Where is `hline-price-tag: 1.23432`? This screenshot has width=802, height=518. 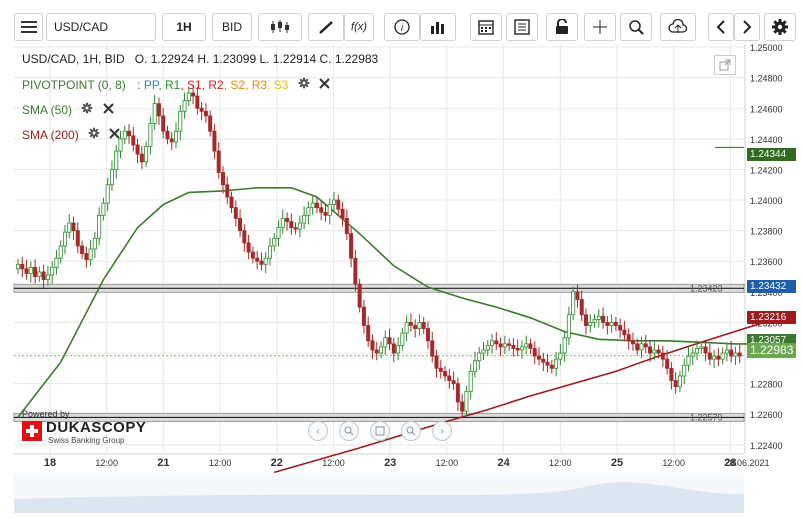 hline-price-tag: 1.23432 is located at coordinates (771, 286).